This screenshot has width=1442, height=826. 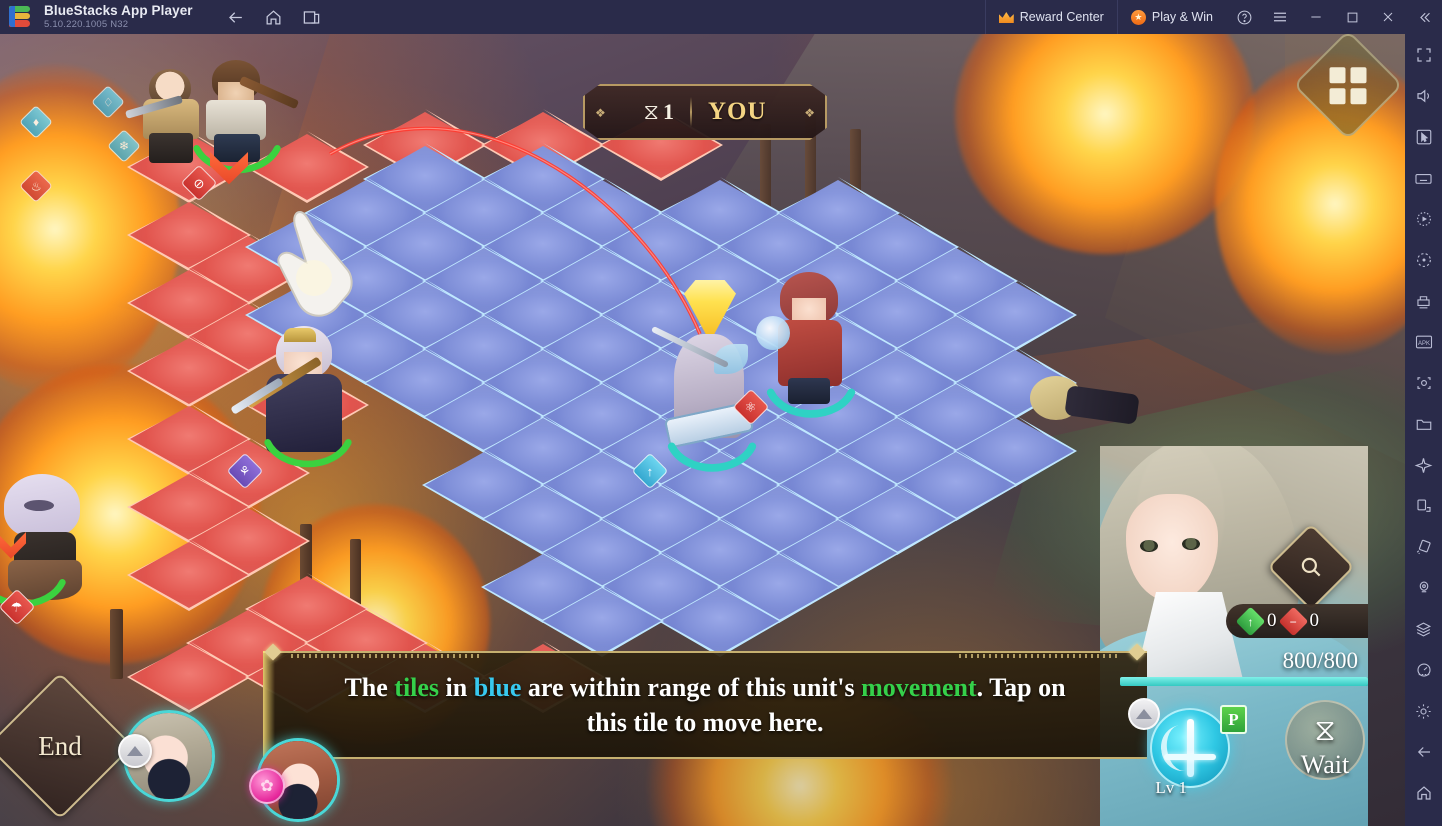 What do you see at coordinates (1424, 137) in the screenshot?
I see `cursor-controls-icon` at bounding box center [1424, 137].